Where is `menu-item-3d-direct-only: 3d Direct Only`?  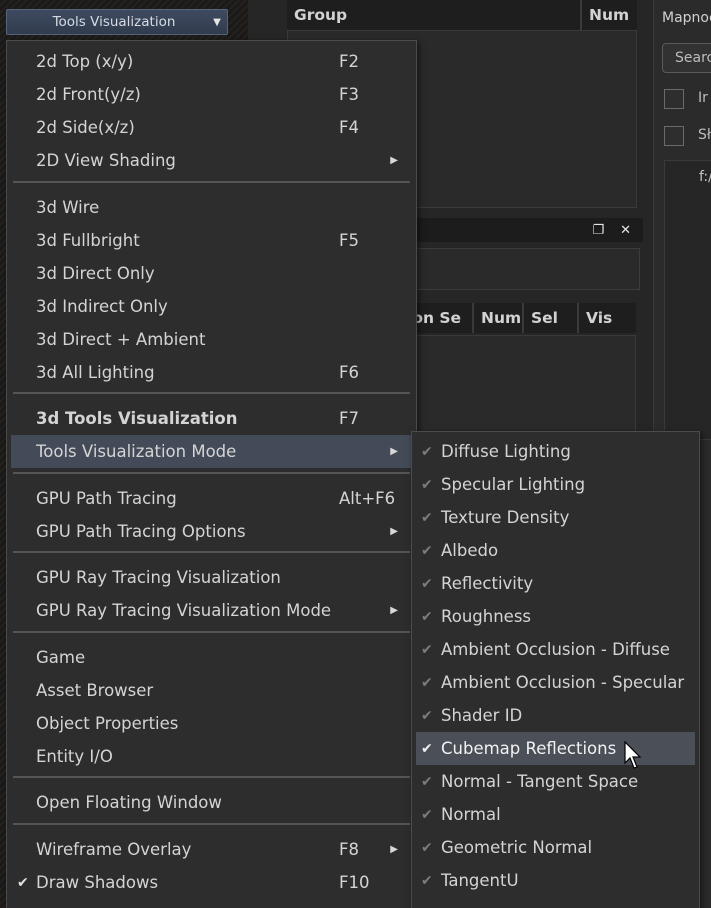 menu-item-3d-direct-only: 3d Direct Only is located at coordinates (211, 273).